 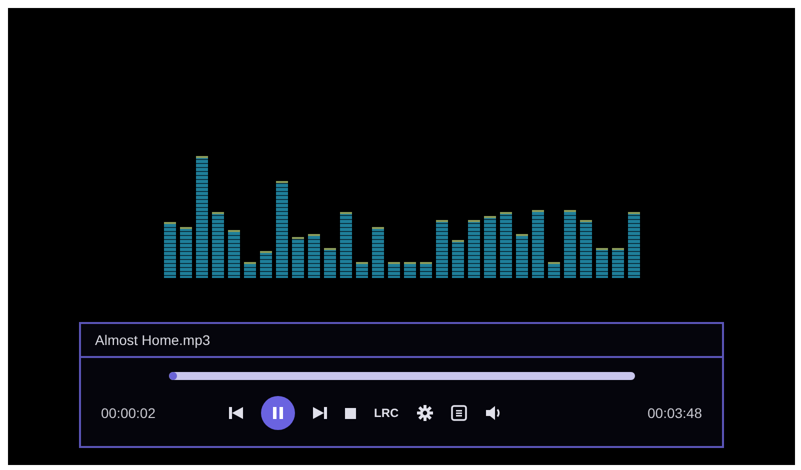 What do you see at coordinates (458, 413) in the screenshot?
I see `list-icon` at bounding box center [458, 413].